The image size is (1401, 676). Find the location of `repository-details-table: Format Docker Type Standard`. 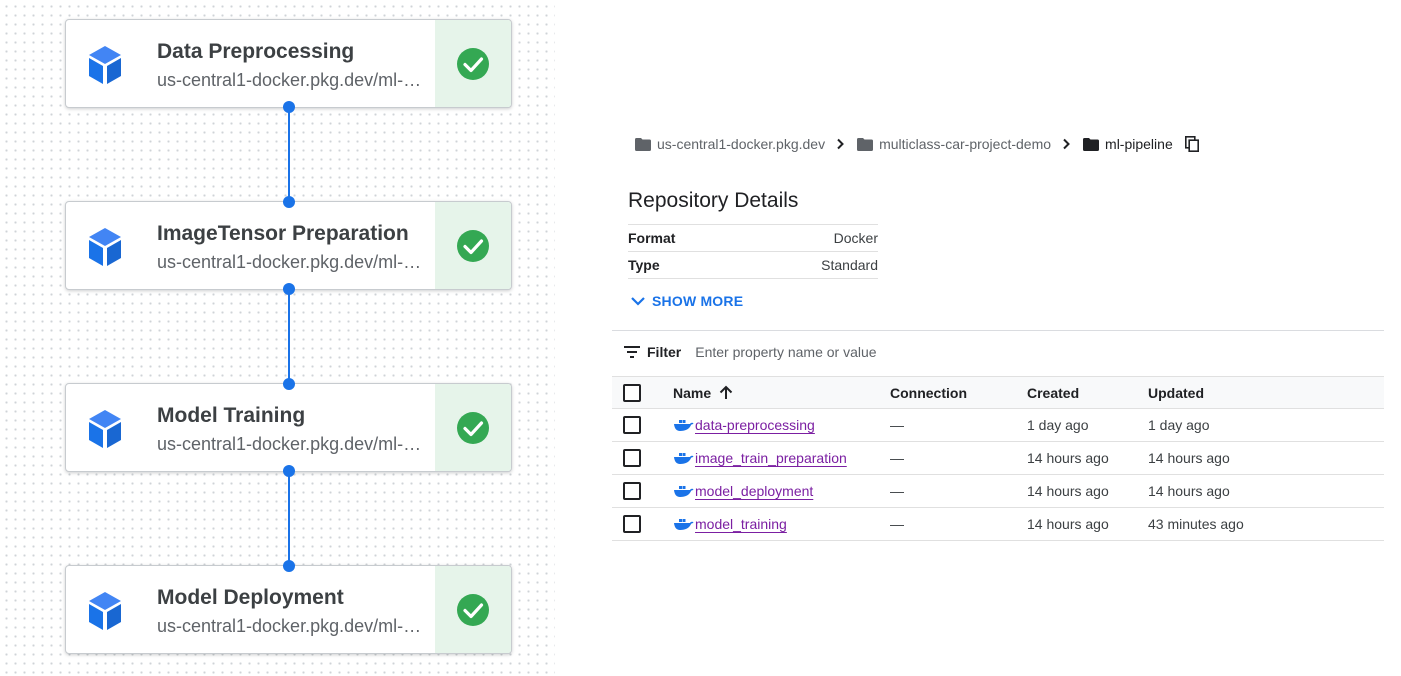

repository-details-table: Format Docker Type Standard is located at coordinates (753, 251).